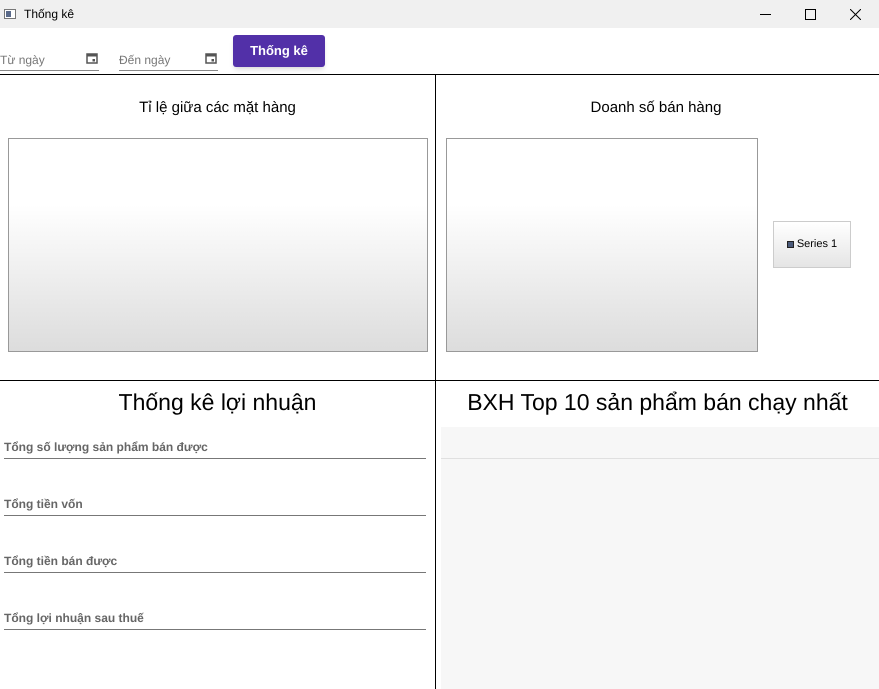  What do you see at coordinates (10, 14) in the screenshot?
I see `app-icon` at bounding box center [10, 14].